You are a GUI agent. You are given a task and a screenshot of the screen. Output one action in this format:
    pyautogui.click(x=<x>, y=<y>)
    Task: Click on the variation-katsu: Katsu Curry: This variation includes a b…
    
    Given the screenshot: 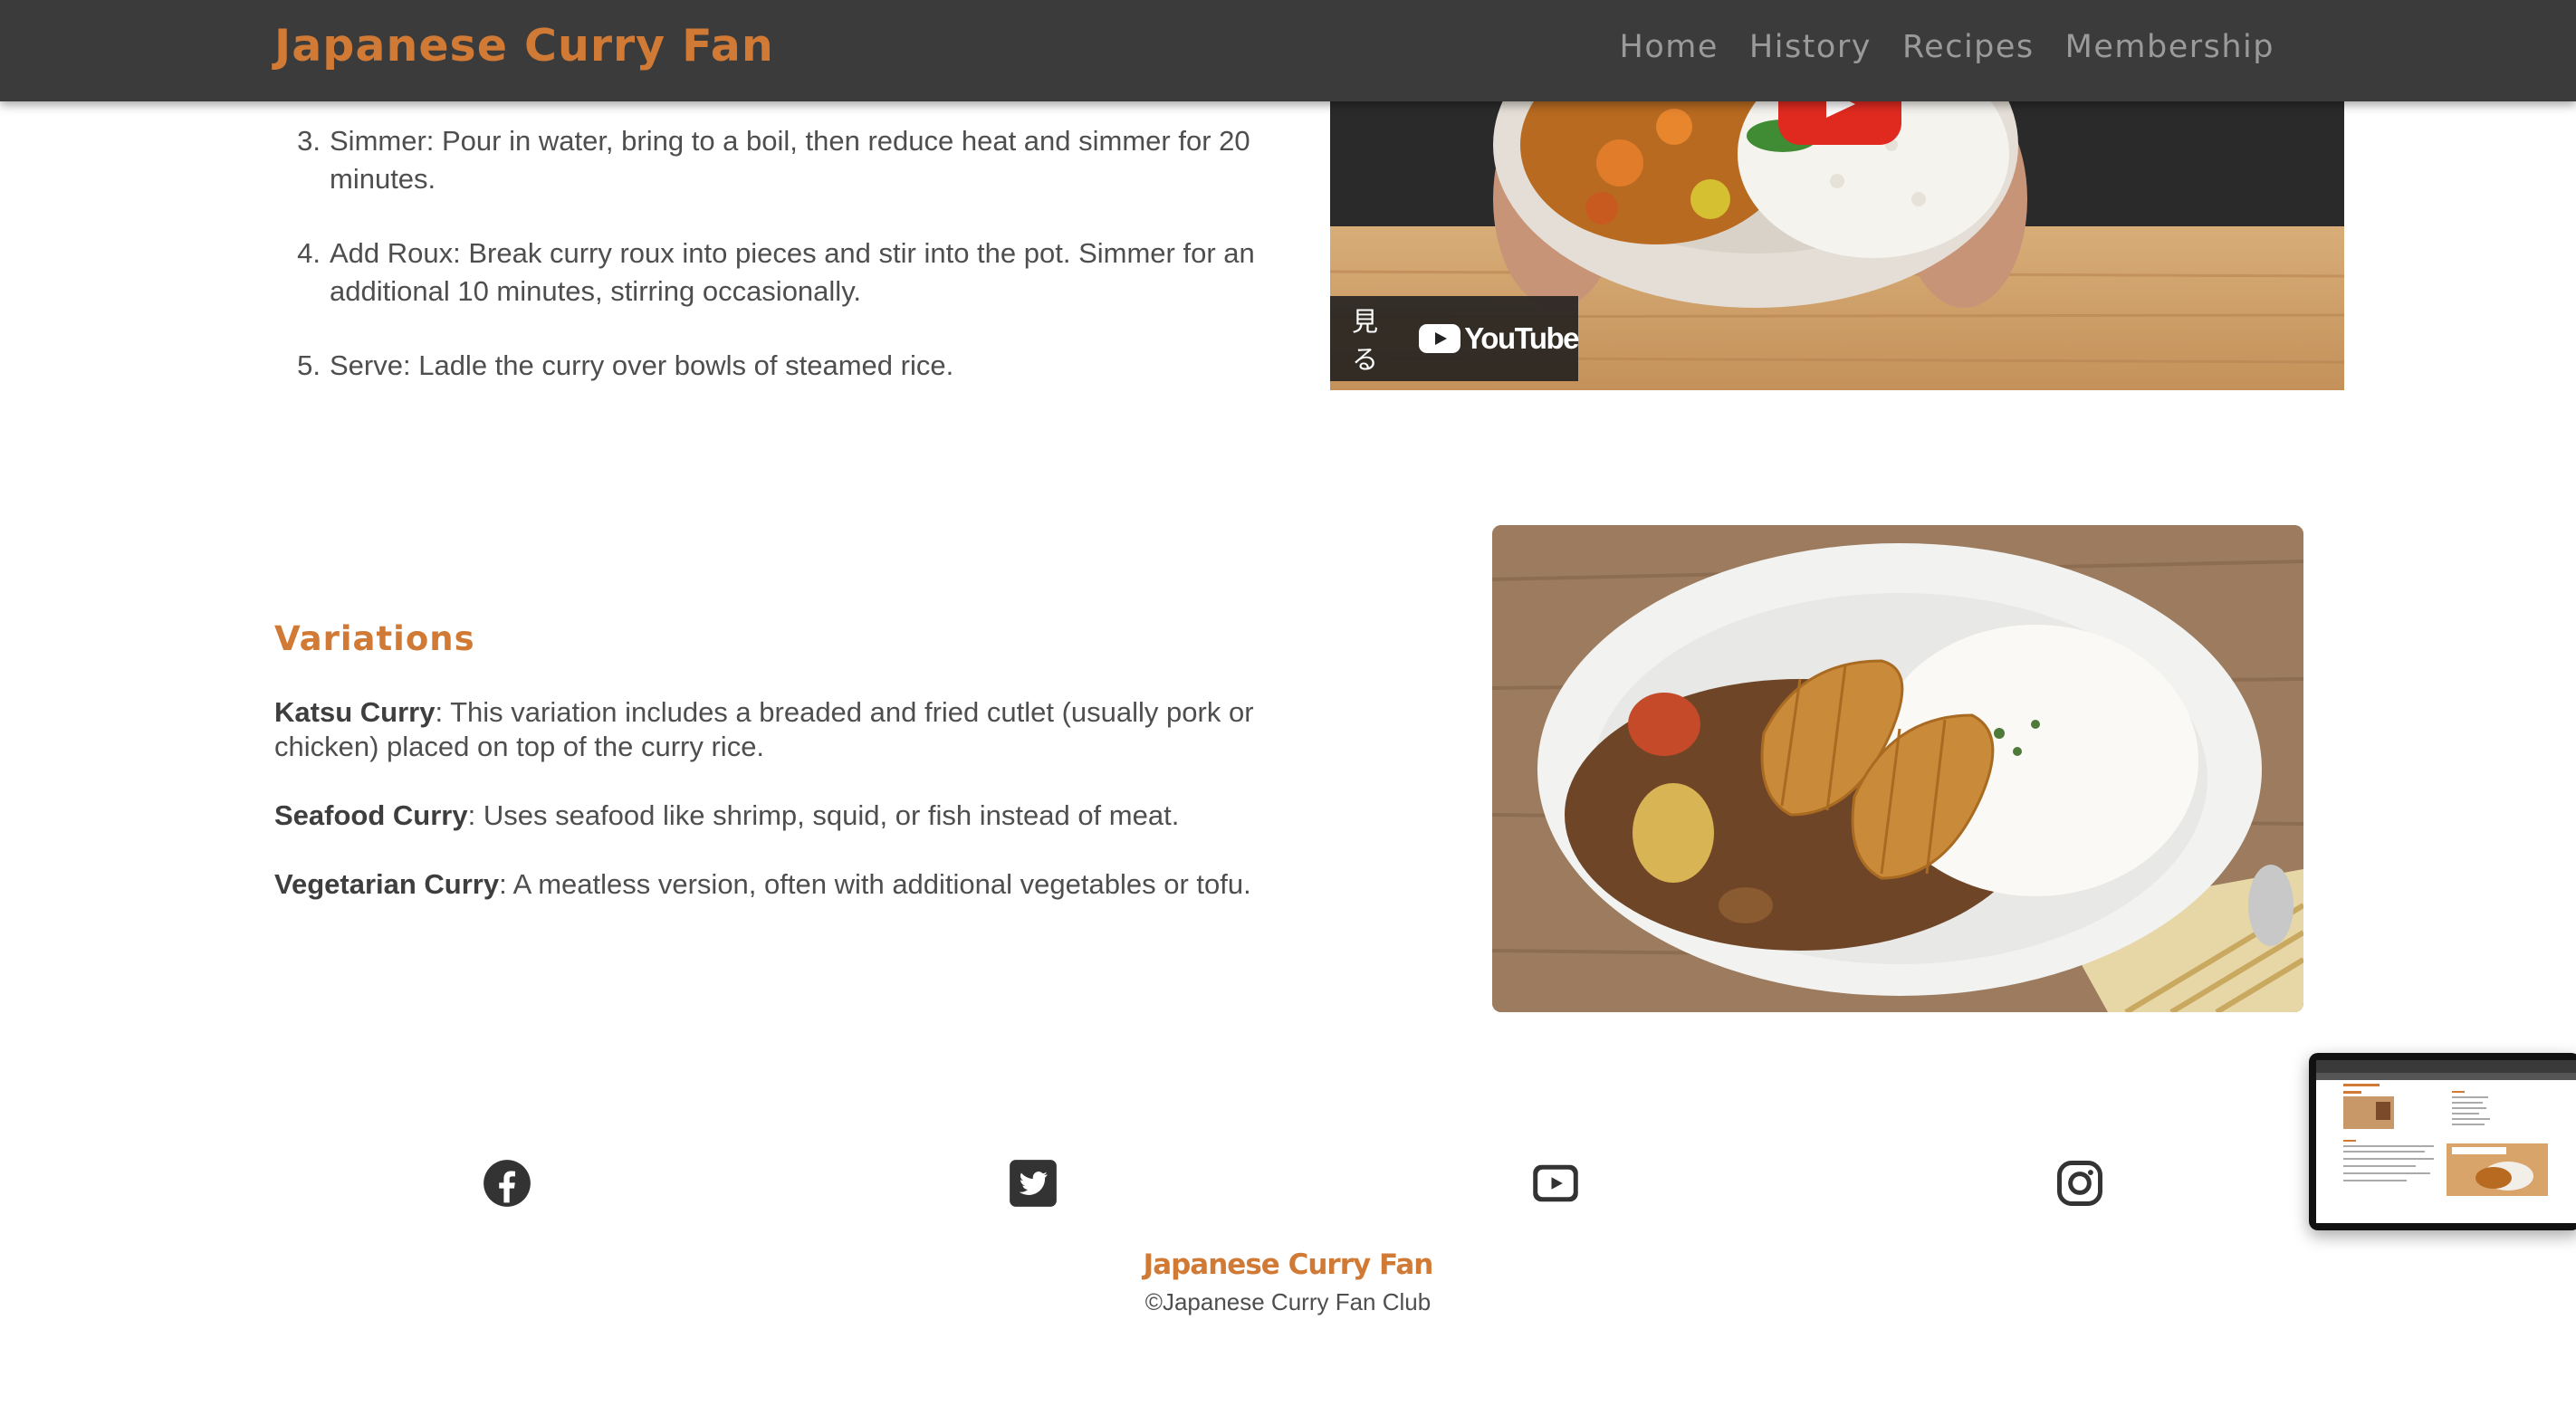 What is the action you would take?
    pyautogui.click(x=772, y=730)
    